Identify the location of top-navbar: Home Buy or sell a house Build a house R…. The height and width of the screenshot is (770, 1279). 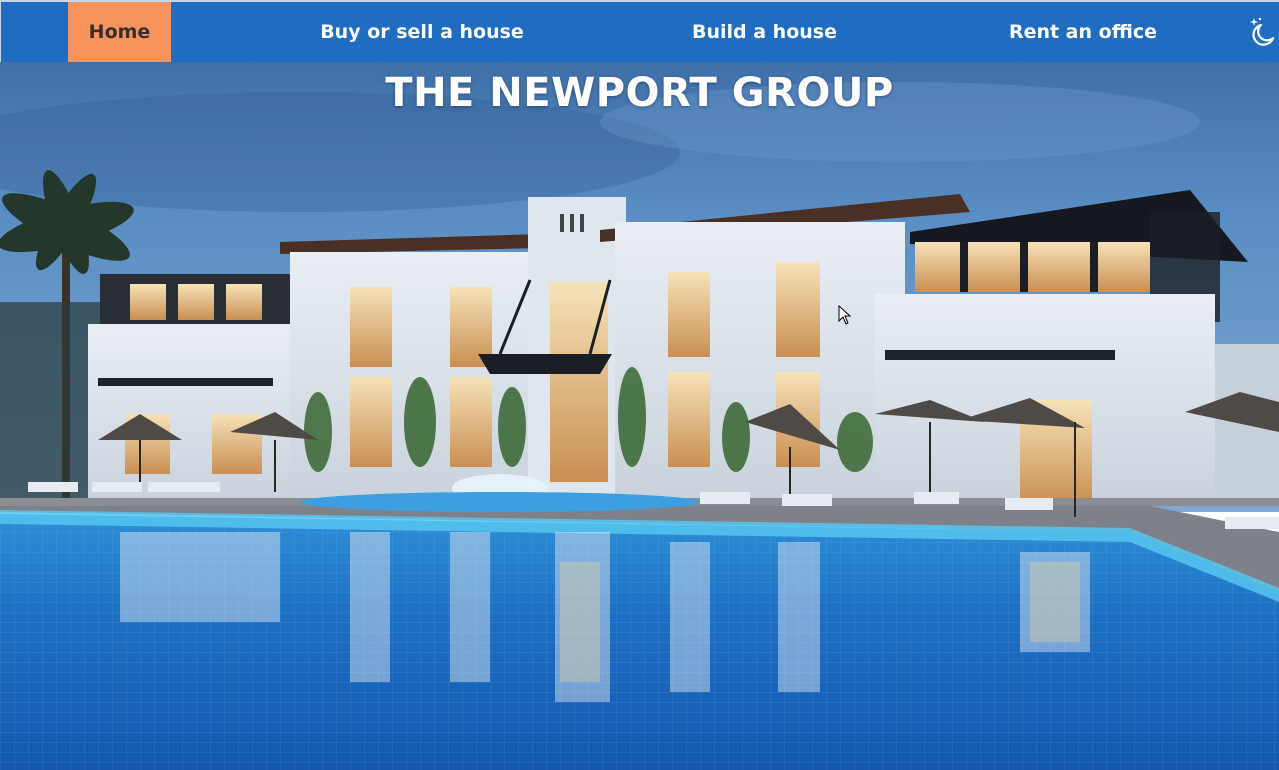
(639, 31).